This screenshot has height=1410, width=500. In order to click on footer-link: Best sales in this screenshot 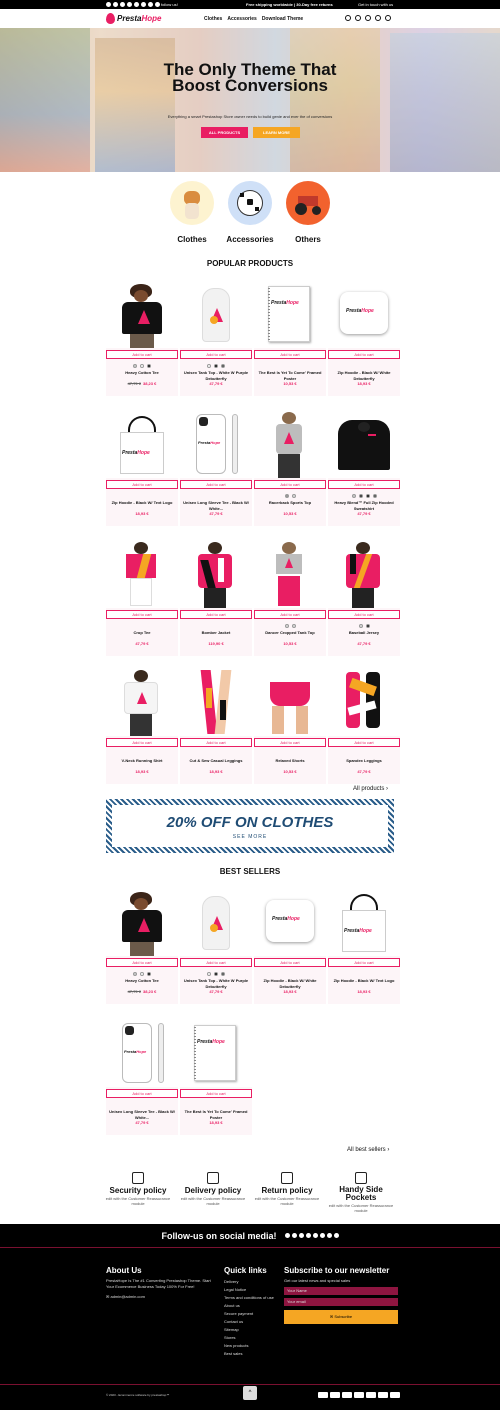, I will do `click(253, 1354)`.